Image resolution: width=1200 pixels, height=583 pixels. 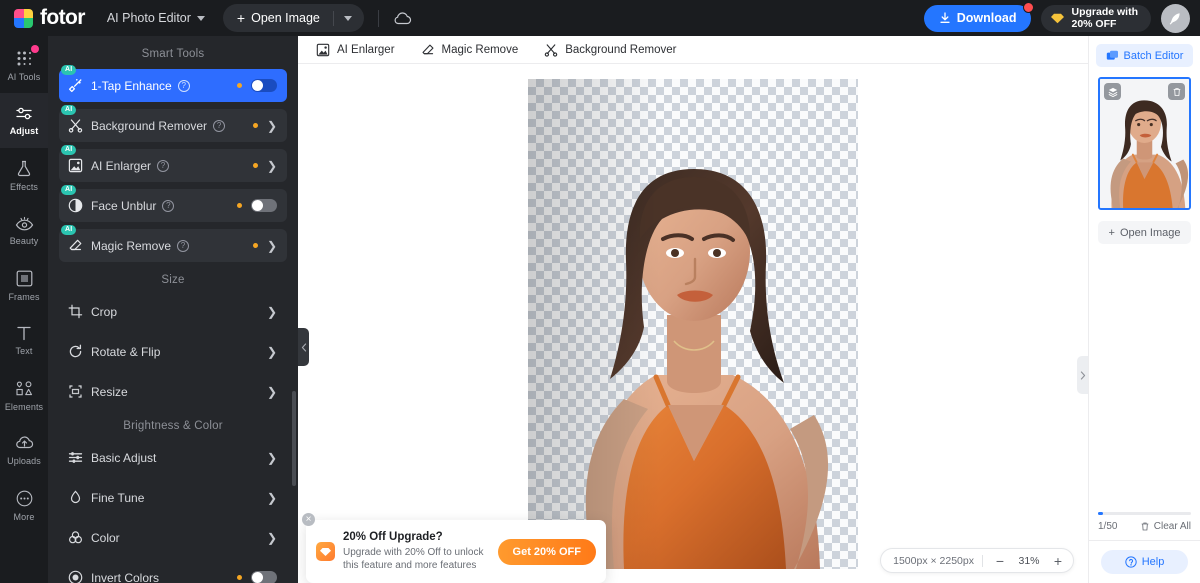 What do you see at coordinates (308, 519) in the screenshot?
I see `close-icon: ×` at bounding box center [308, 519].